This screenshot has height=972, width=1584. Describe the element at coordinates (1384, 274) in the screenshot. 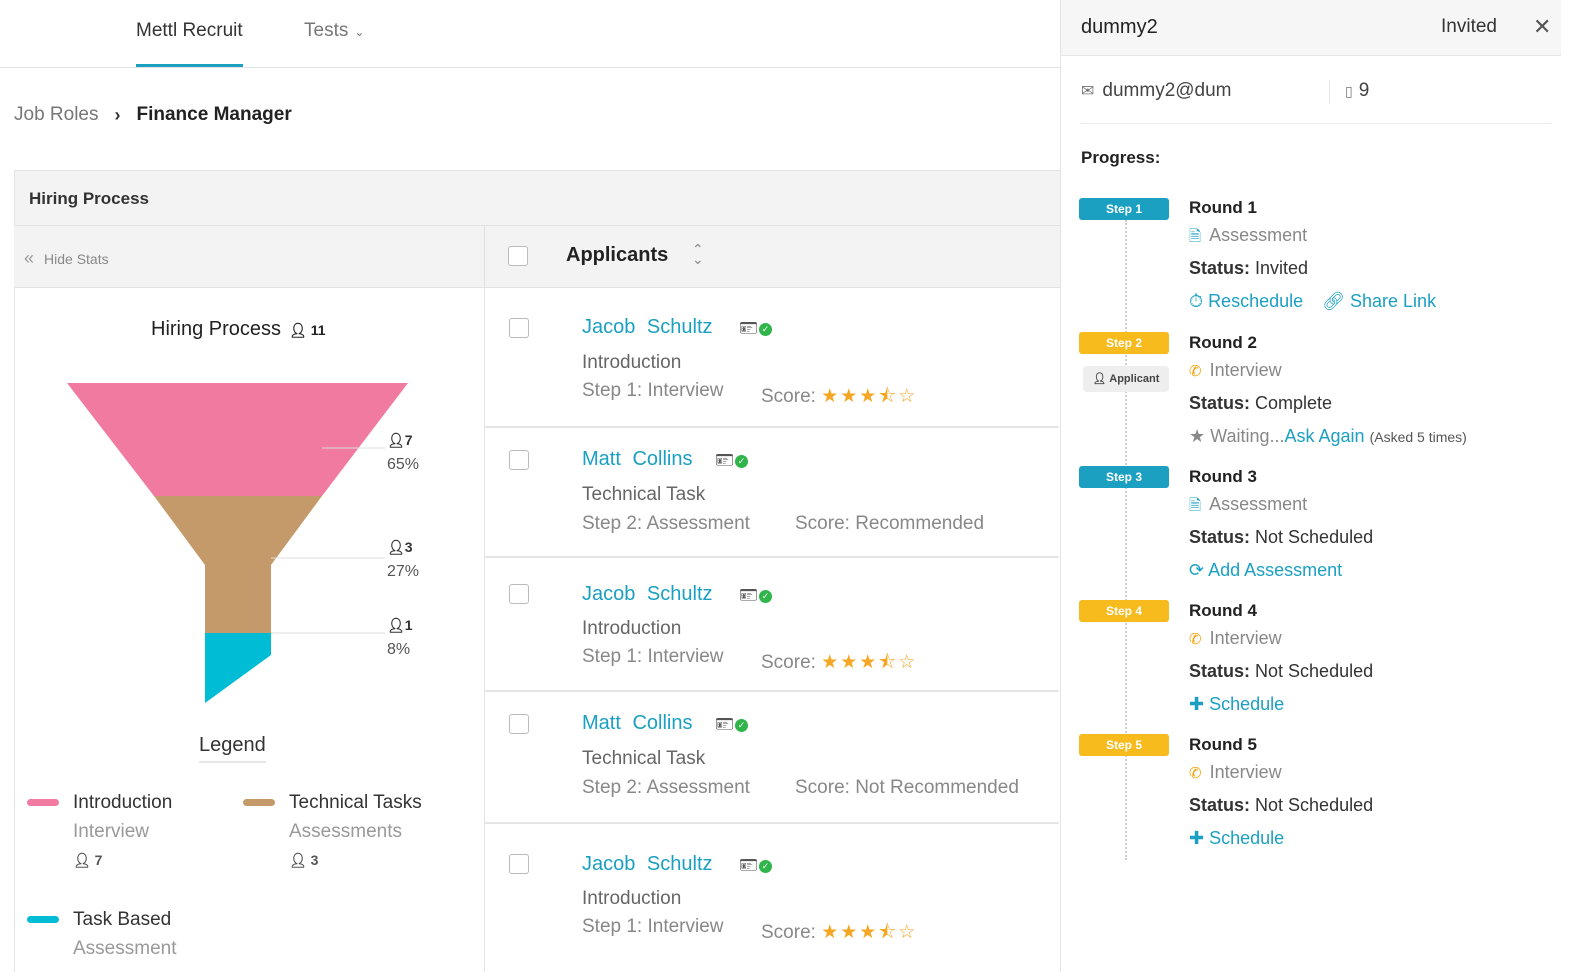

I see `round-status: Status: Invited` at that location.